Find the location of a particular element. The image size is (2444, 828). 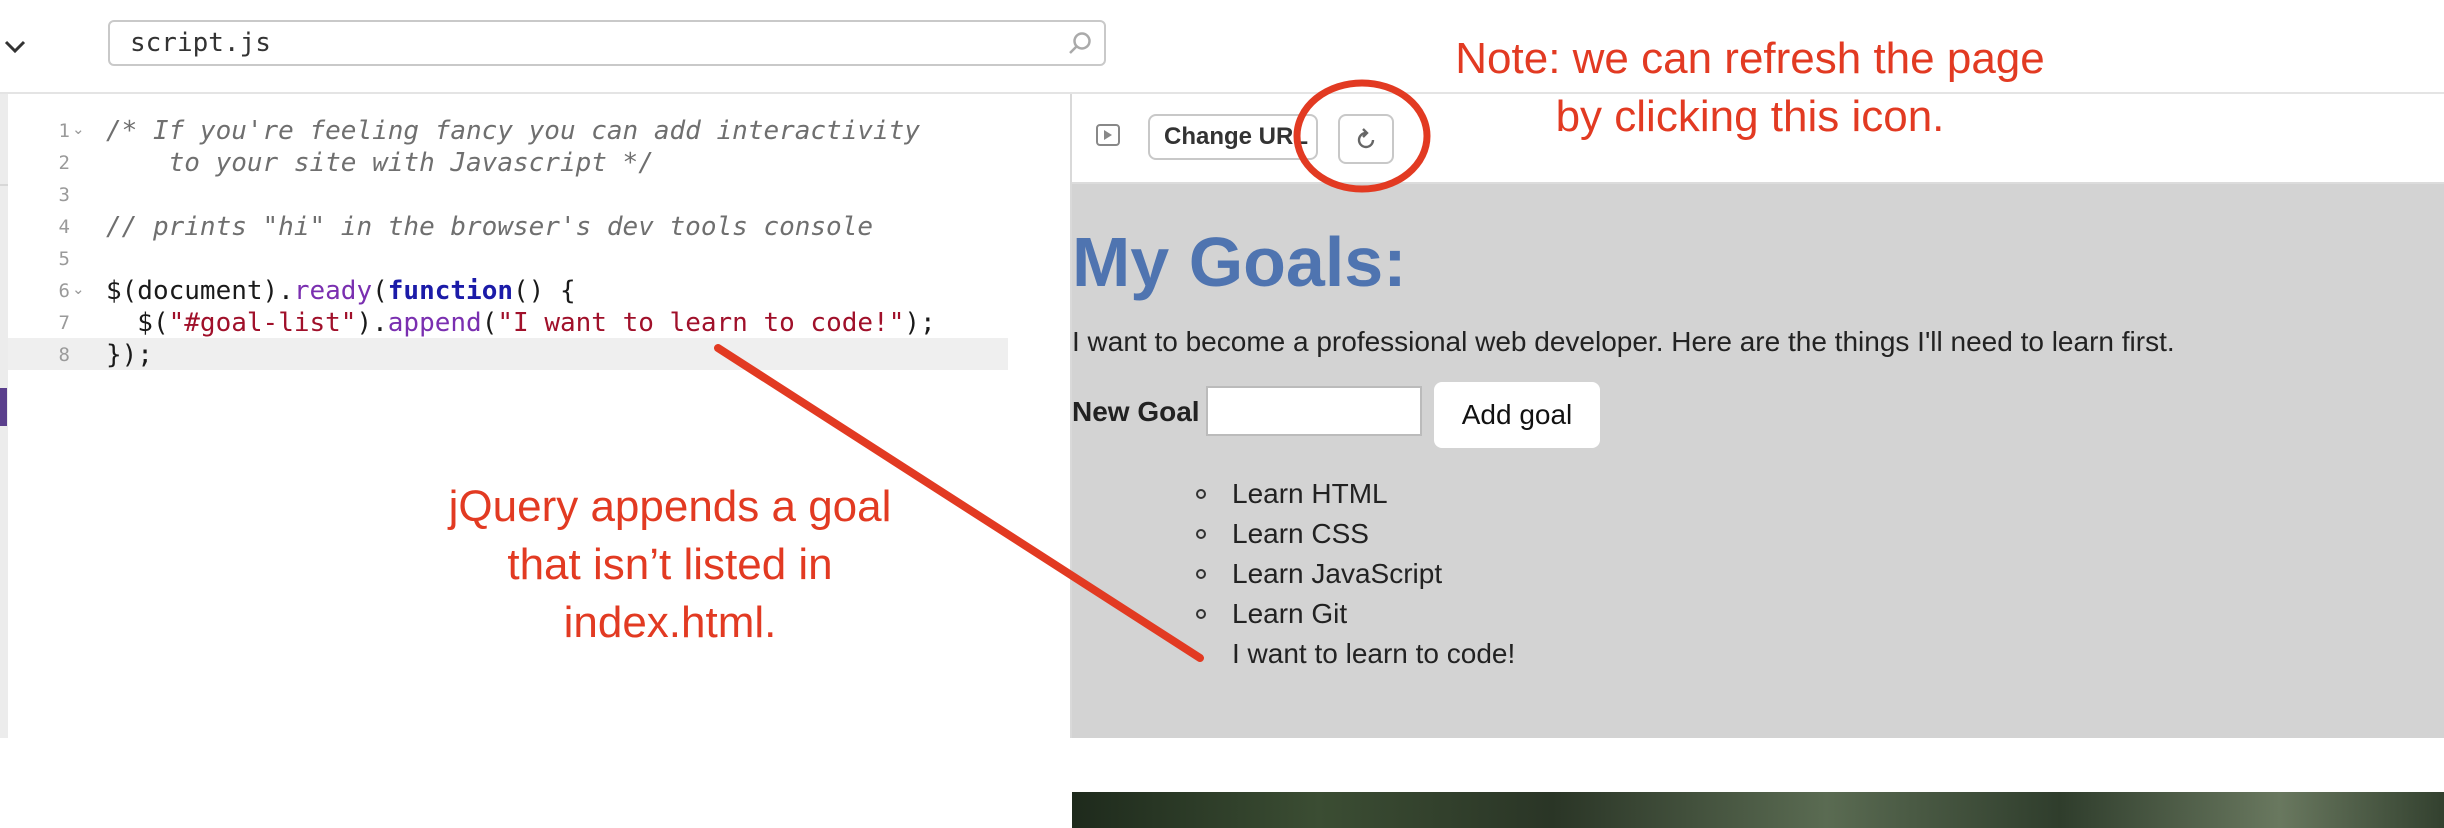

line-number: 6 is located at coordinates (64, 291).